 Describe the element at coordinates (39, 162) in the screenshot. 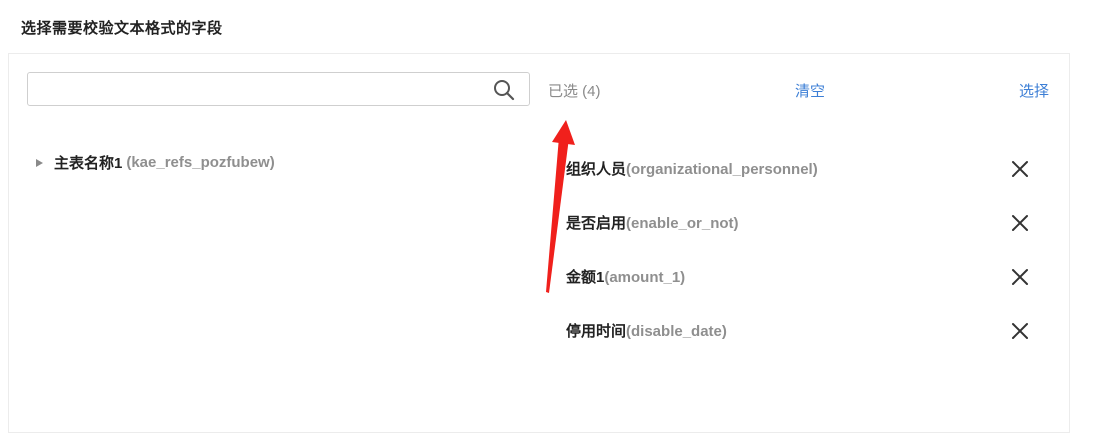

I see `caret-right-icon` at that location.